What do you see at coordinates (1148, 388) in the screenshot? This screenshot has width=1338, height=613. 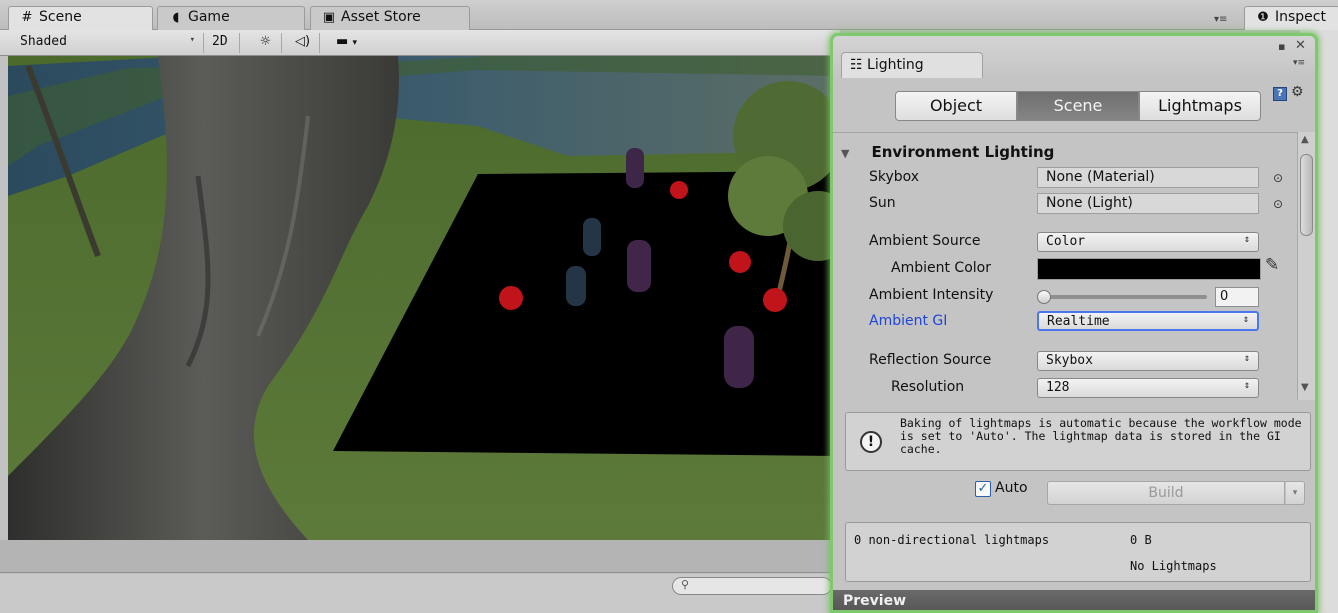 I see `resolution-dropdown: 128 ⇕` at bounding box center [1148, 388].